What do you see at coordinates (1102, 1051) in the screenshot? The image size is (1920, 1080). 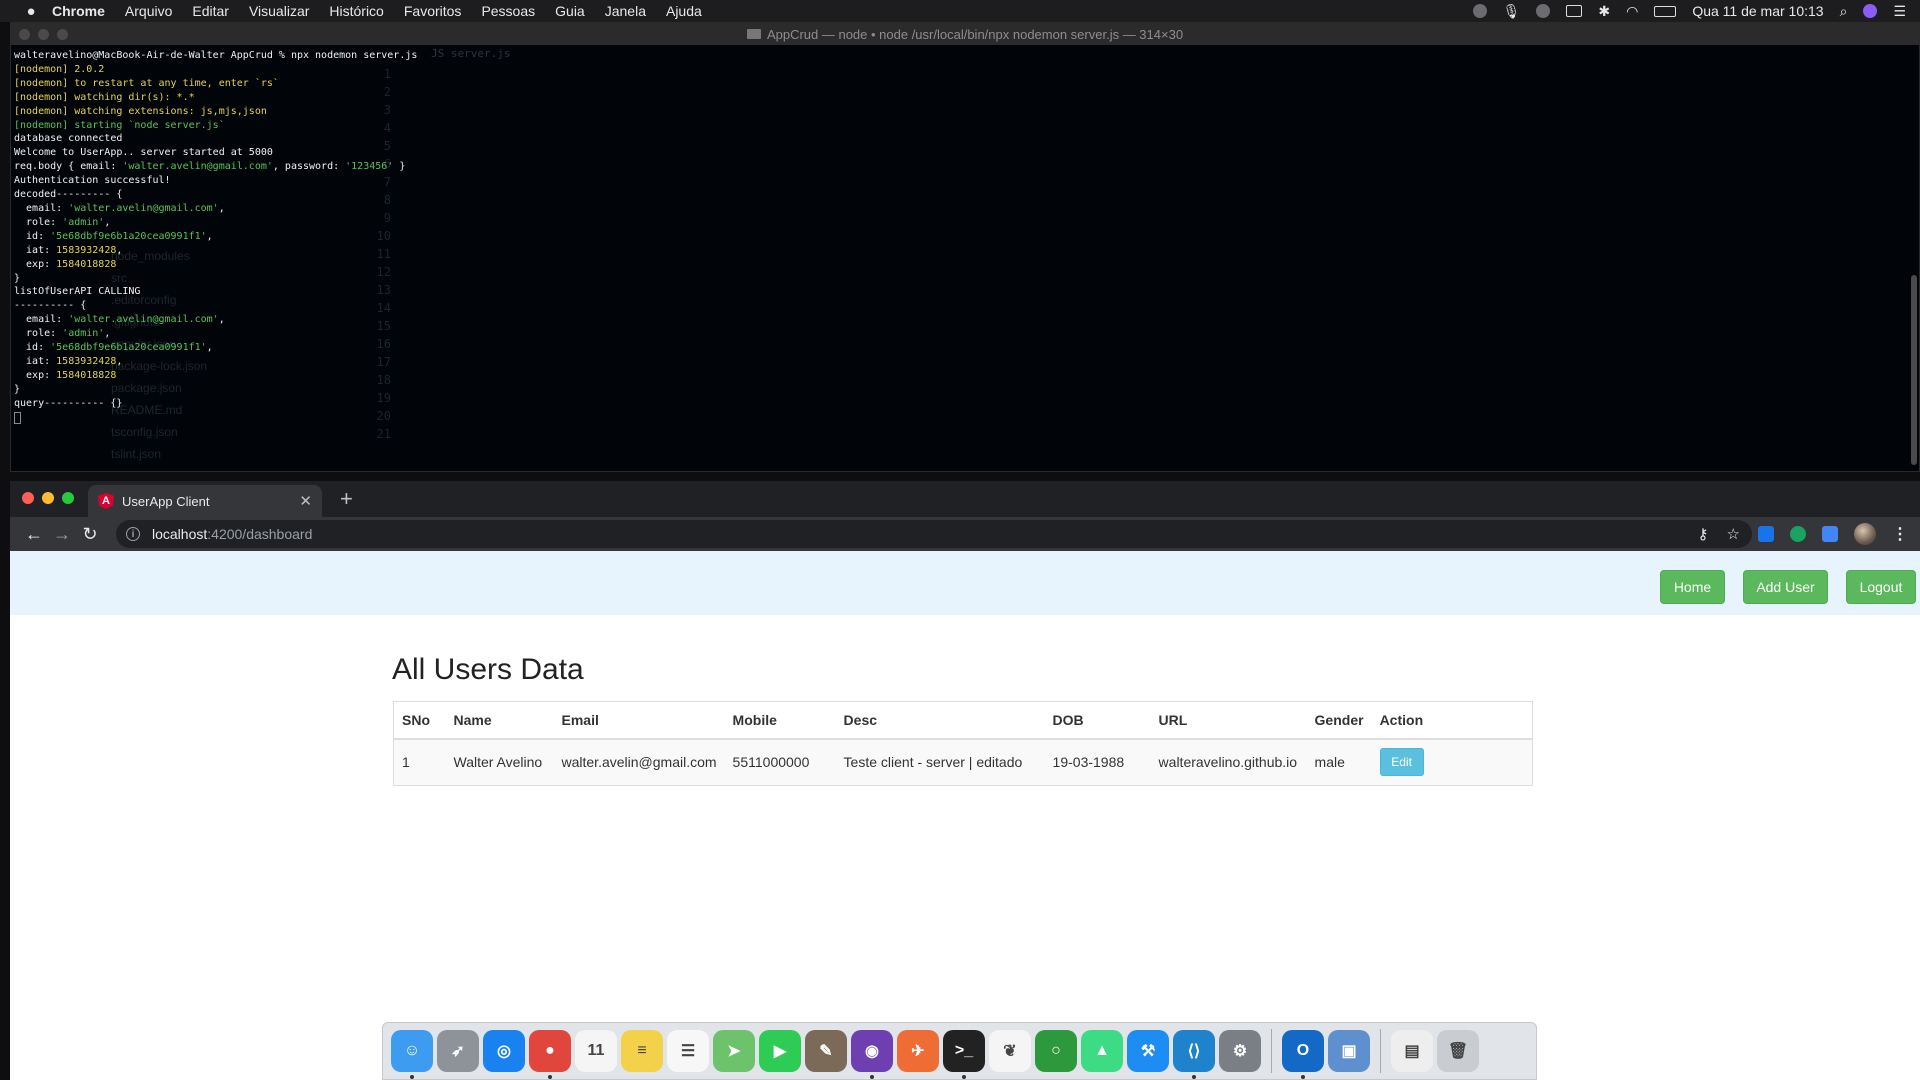 I see `android-studio-icon: ▲` at bounding box center [1102, 1051].